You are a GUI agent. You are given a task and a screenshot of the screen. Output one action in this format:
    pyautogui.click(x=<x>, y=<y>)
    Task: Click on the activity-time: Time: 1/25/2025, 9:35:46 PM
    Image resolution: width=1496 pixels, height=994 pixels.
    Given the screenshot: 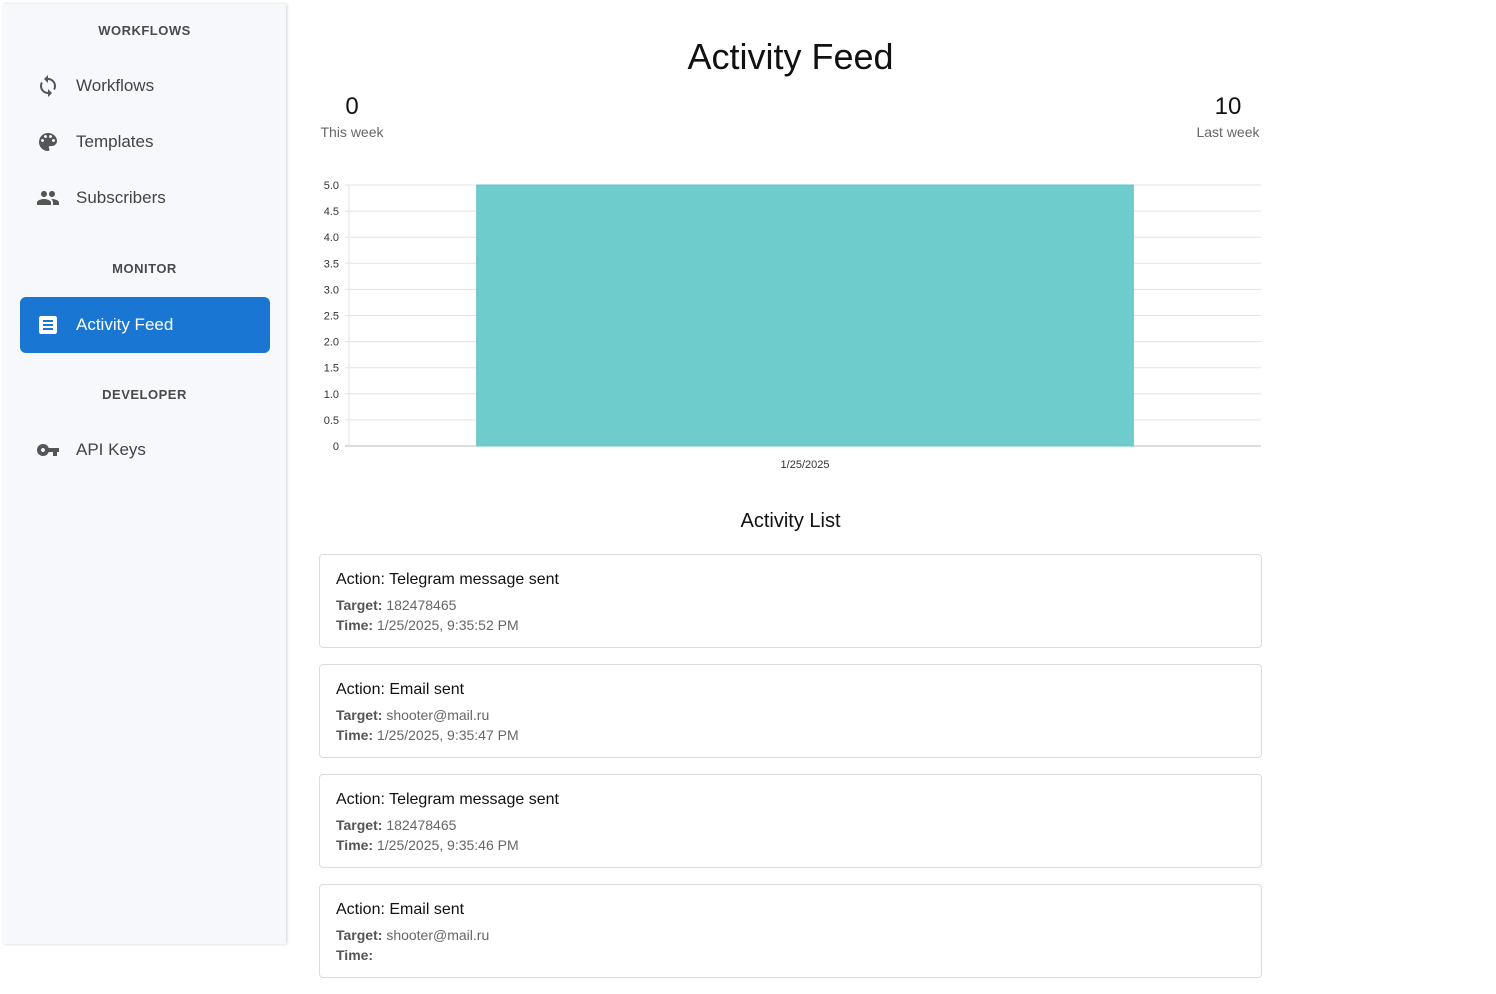 What is the action you would take?
    pyautogui.click(x=790, y=845)
    